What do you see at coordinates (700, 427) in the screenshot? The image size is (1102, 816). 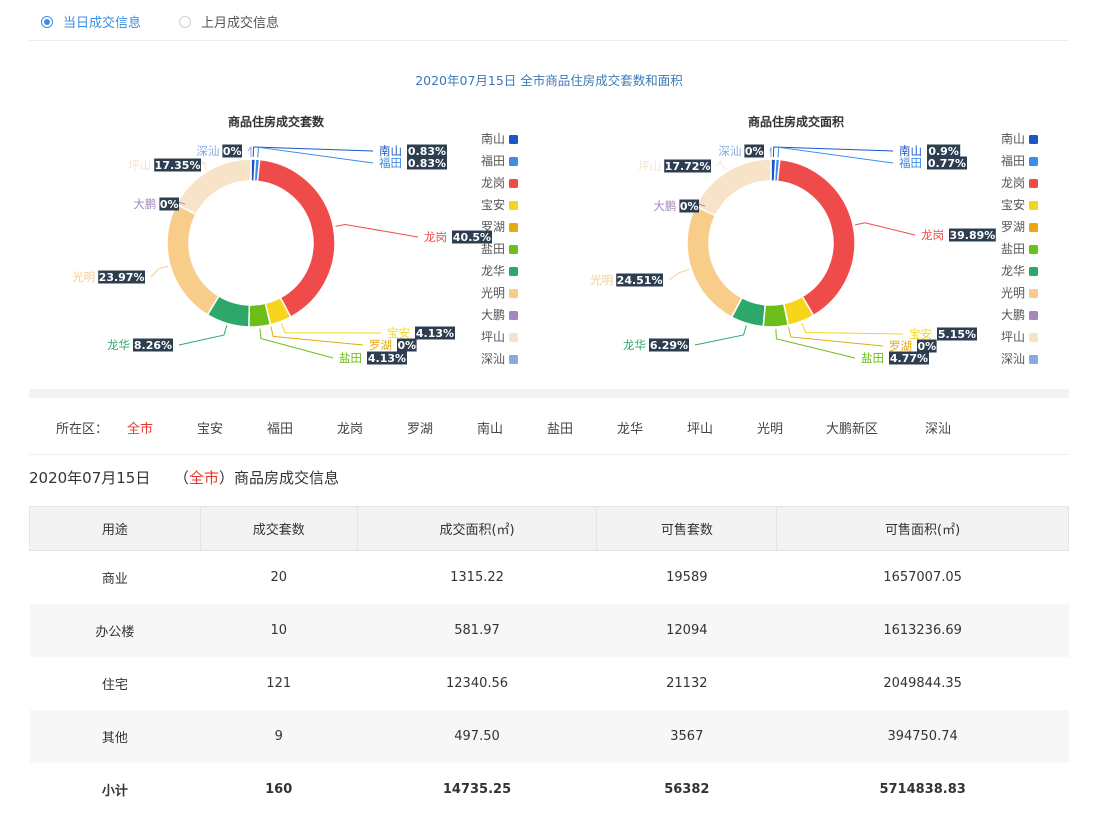 I see `district-pingshan: 坪山` at bounding box center [700, 427].